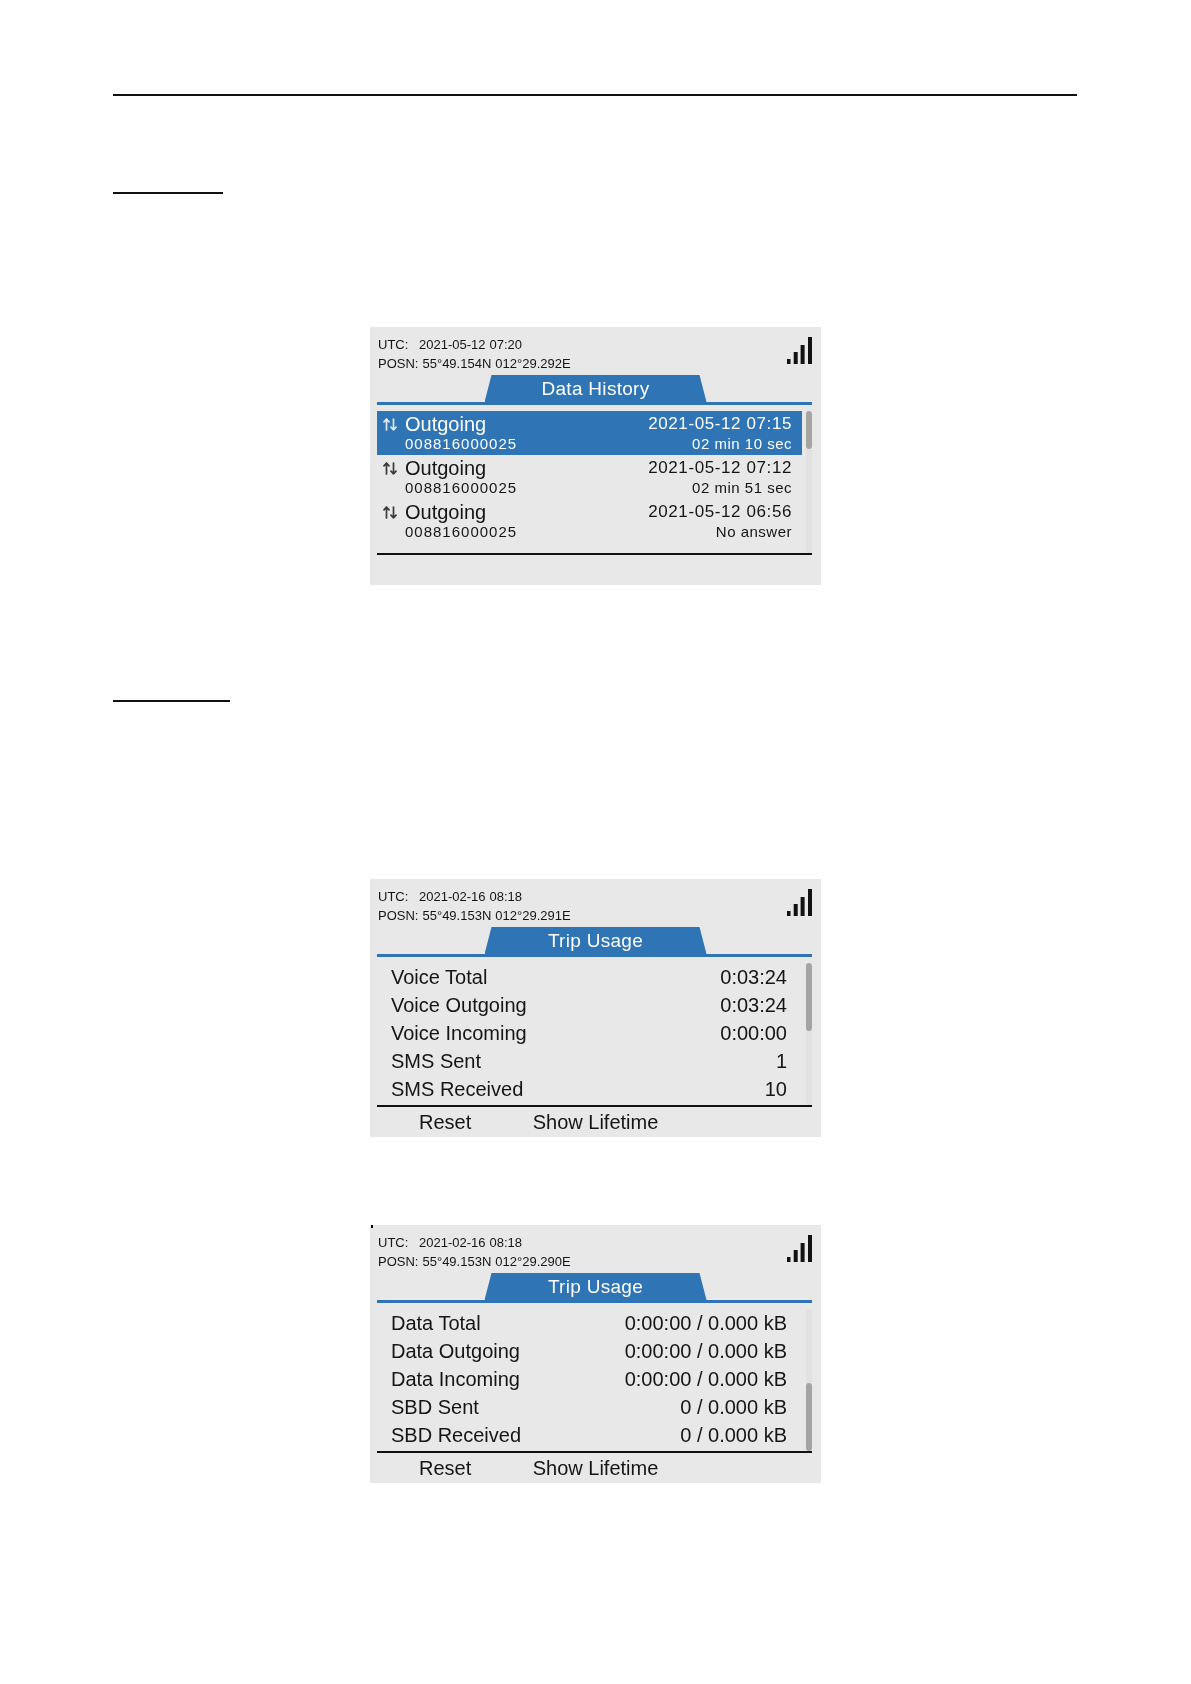  I want to click on usage-value: 10, so click(775, 1089).